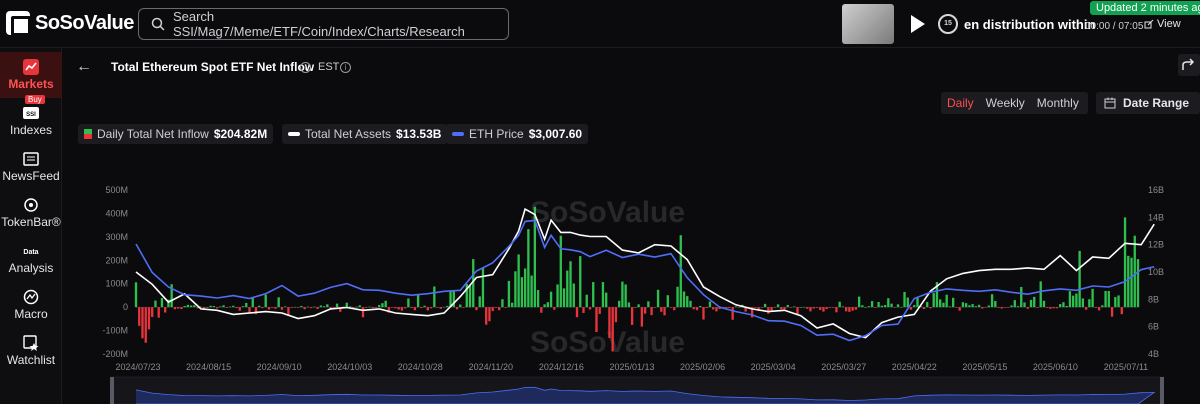 The image size is (1200, 404). I want to click on sidebar-item-indexes: SSI Buy Indexes, so click(31, 119).